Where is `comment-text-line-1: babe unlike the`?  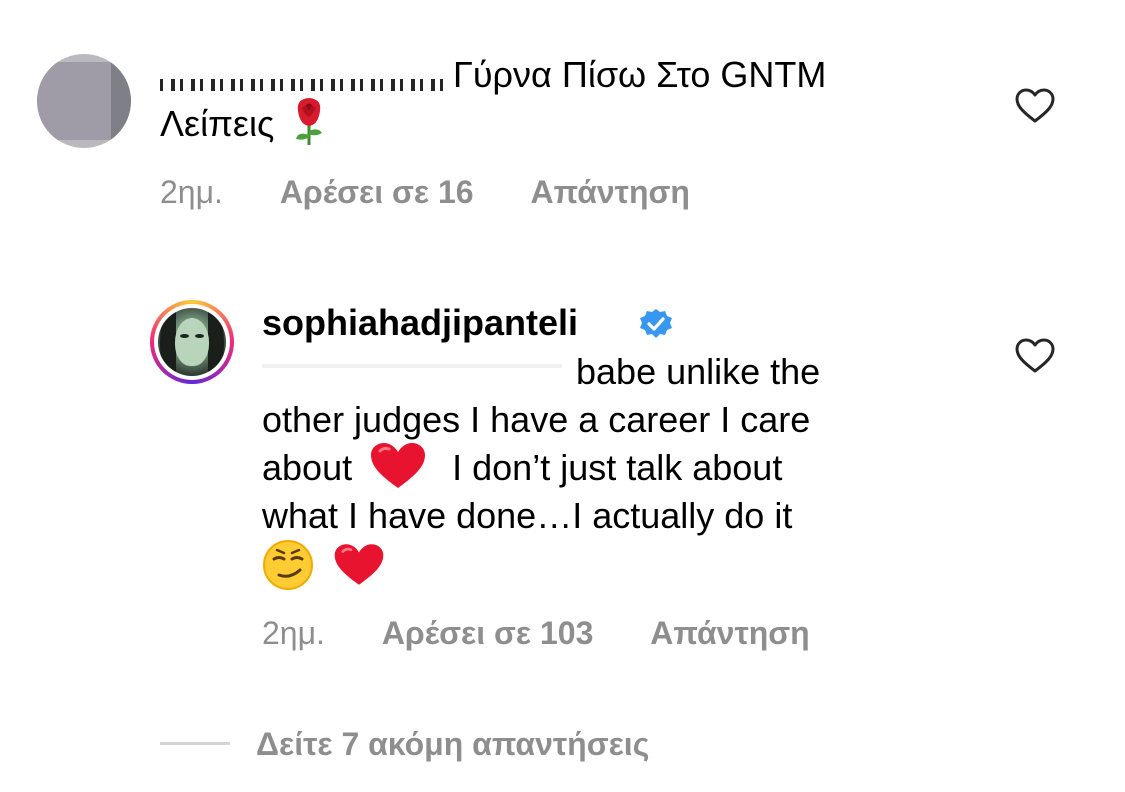
comment-text-line-1: babe unlike the is located at coordinates (541, 371).